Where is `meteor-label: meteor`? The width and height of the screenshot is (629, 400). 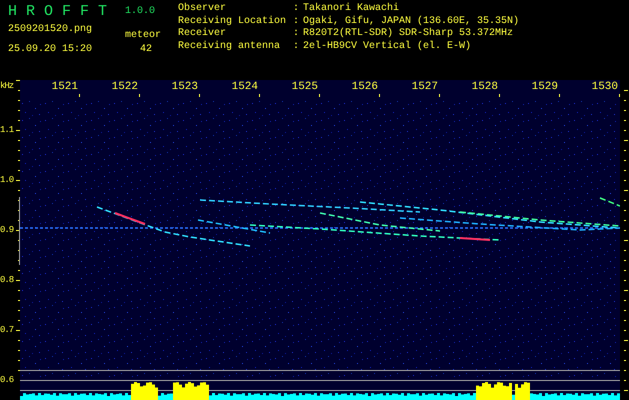 meteor-label: meteor is located at coordinates (143, 36).